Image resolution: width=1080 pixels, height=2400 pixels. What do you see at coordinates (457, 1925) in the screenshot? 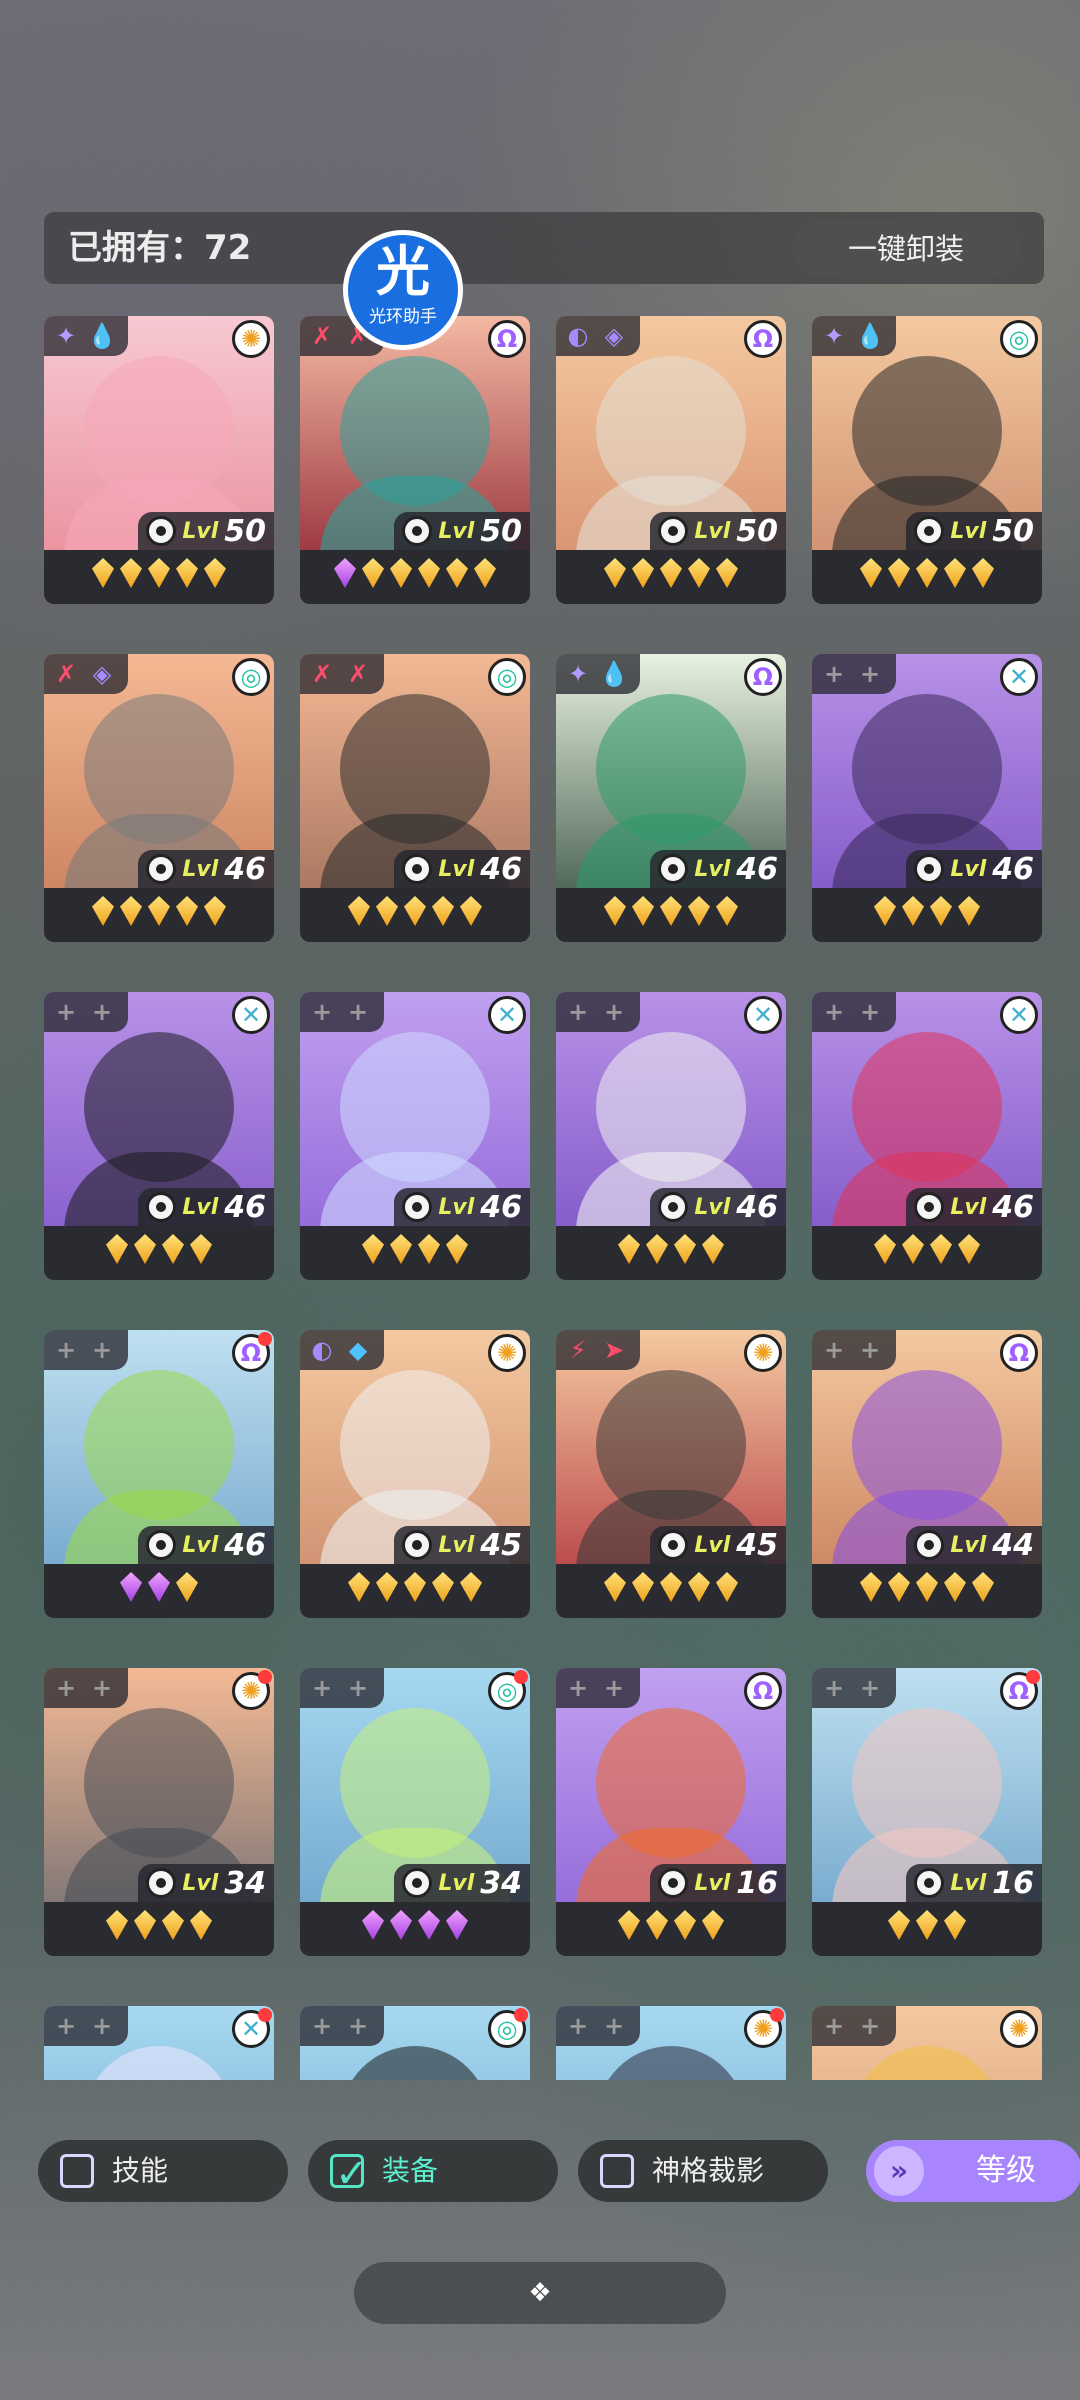
I see `purple-gem-icon` at bounding box center [457, 1925].